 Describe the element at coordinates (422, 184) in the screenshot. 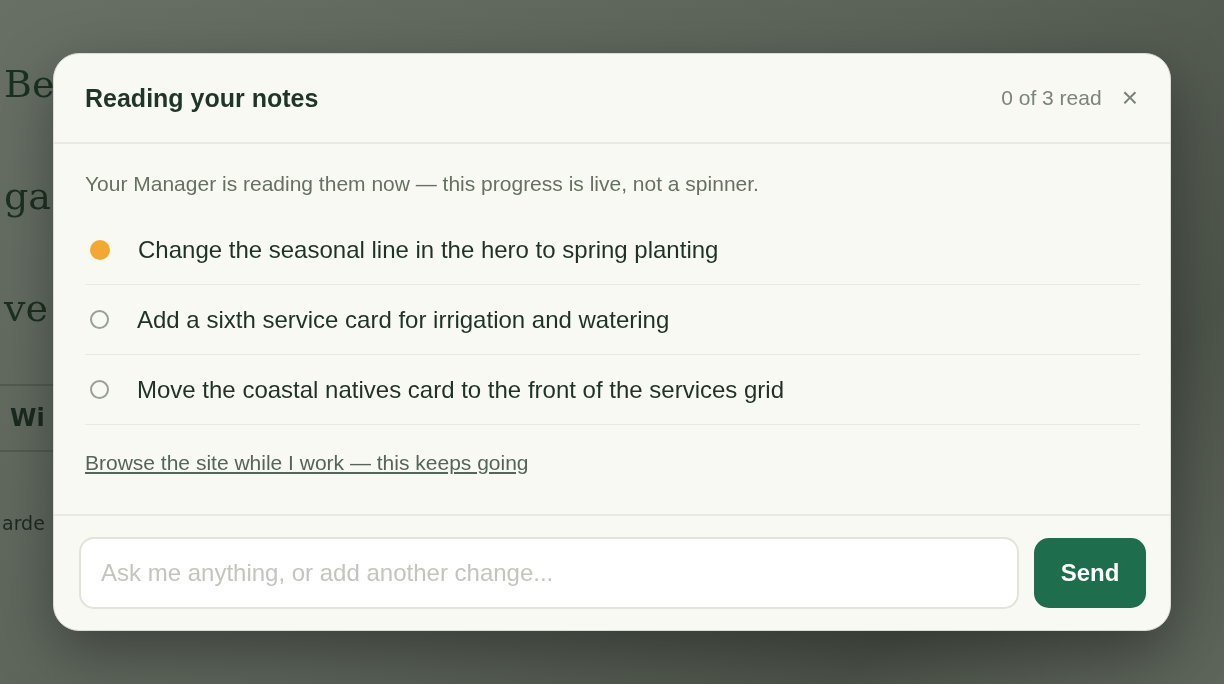

I see `status-message: Your Manager is reading them now — this progress is live, not a spinner.` at that location.